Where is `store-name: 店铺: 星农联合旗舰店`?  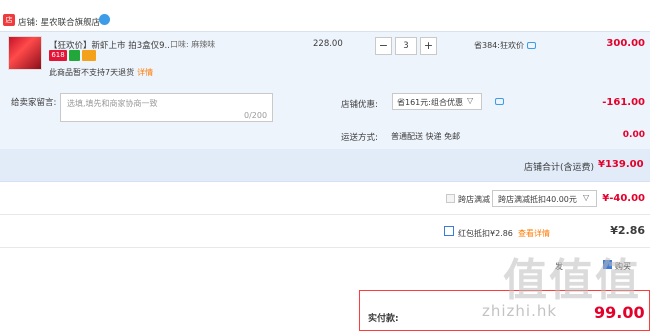 store-name: 店铺: 星农联合旗舰店 is located at coordinates (59, 22).